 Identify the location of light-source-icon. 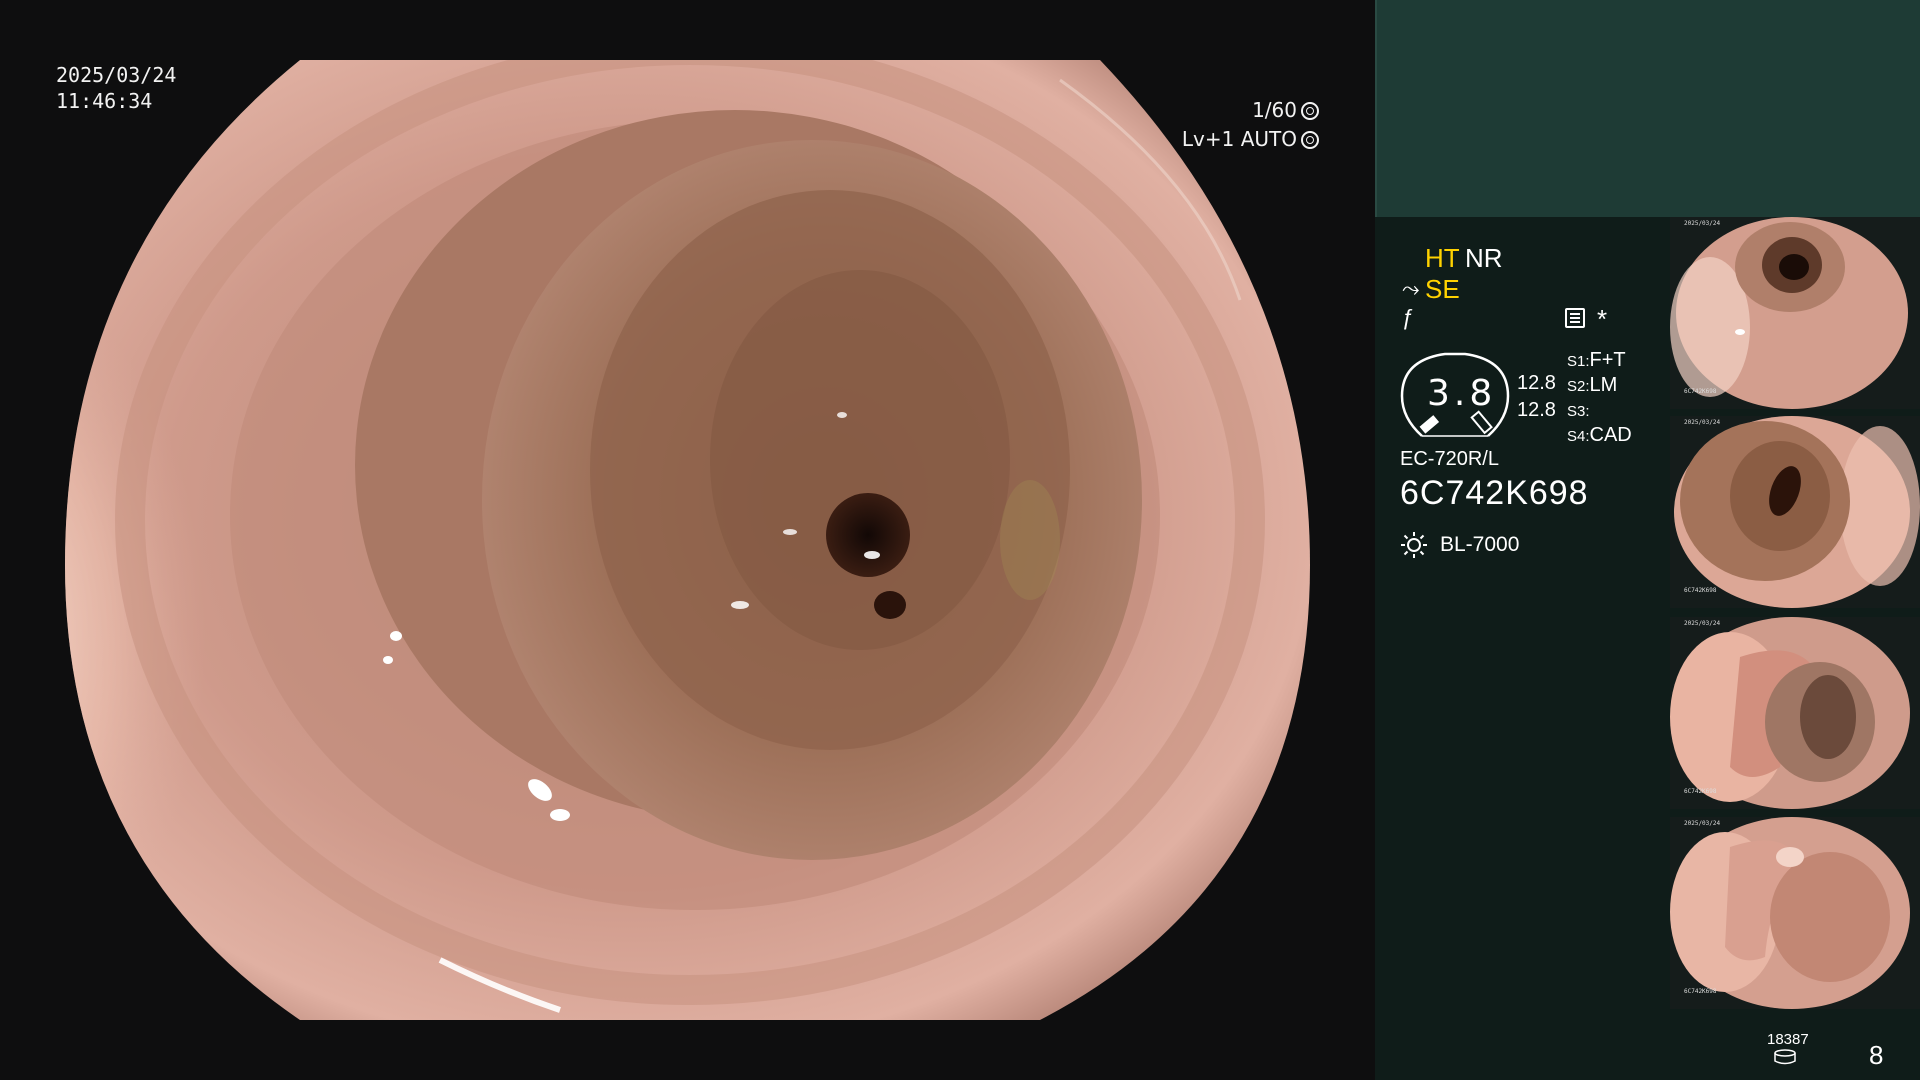
(1414, 545).